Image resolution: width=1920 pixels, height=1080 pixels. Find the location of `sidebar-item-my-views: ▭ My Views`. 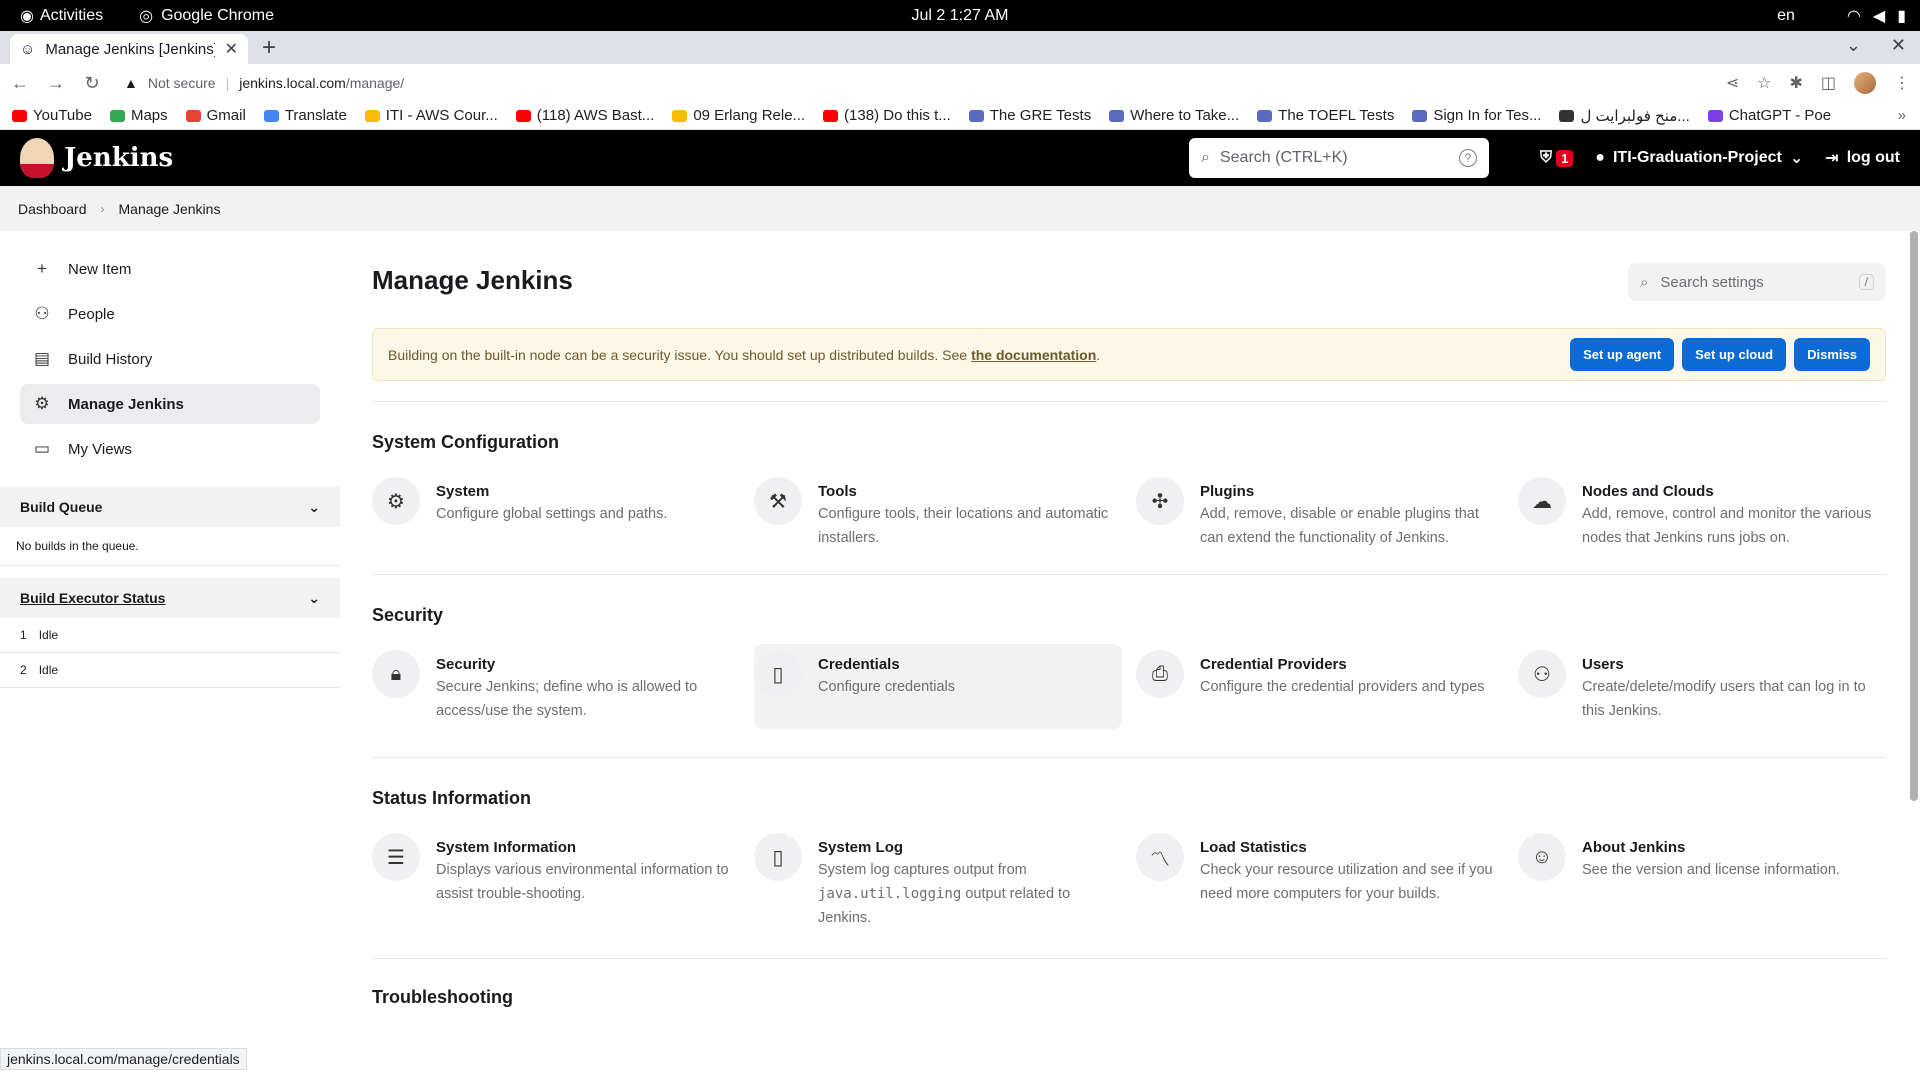

sidebar-item-my-views: ▭ My Views is located at coordinates (170, 449).